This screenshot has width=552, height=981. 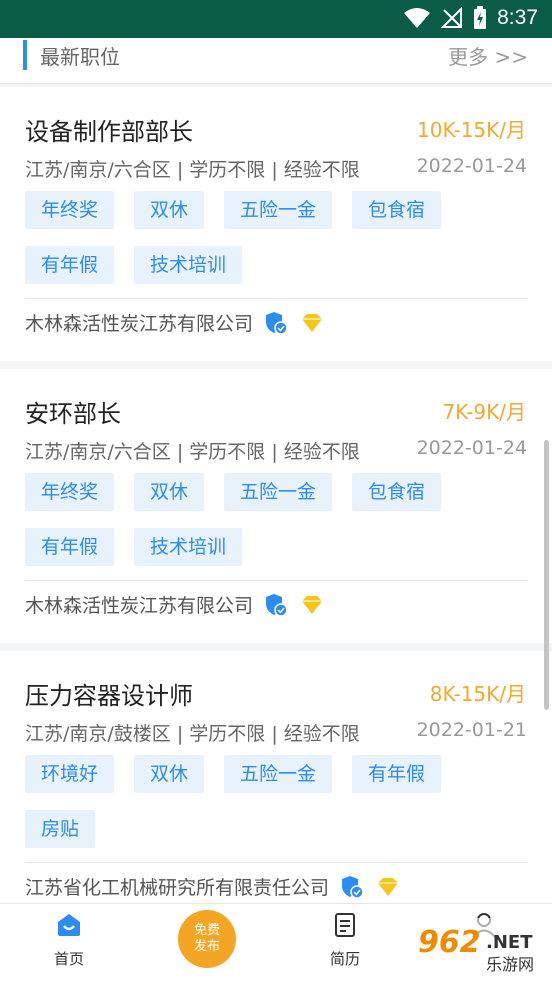 I want to click on job-tag: 环境好, so click(x=70, y=774).